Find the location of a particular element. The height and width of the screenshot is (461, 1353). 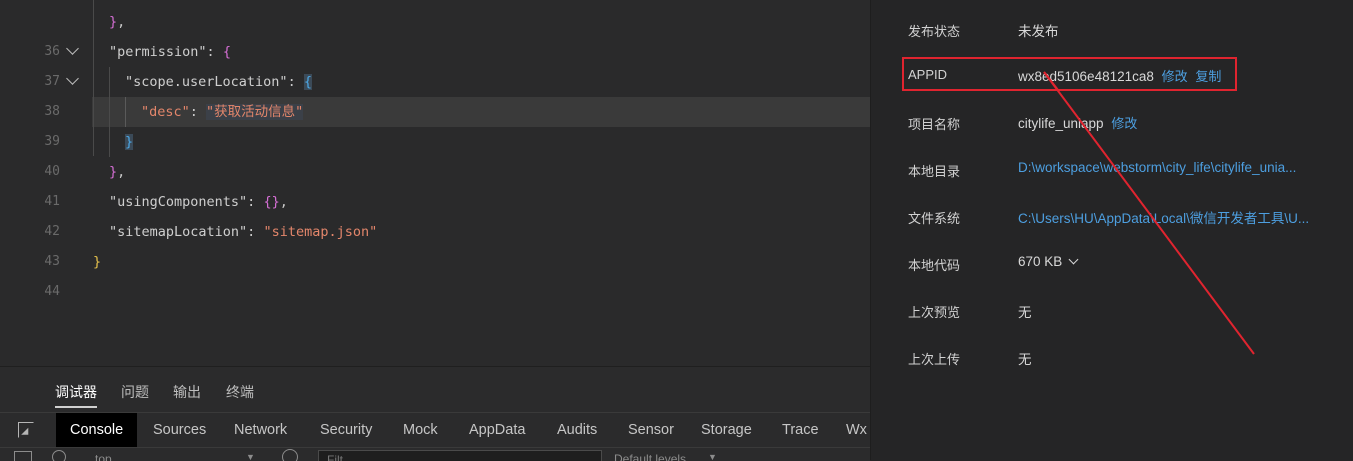

info-row-last-preview: 上次预览 无 is located at coordinates (1112, 310).